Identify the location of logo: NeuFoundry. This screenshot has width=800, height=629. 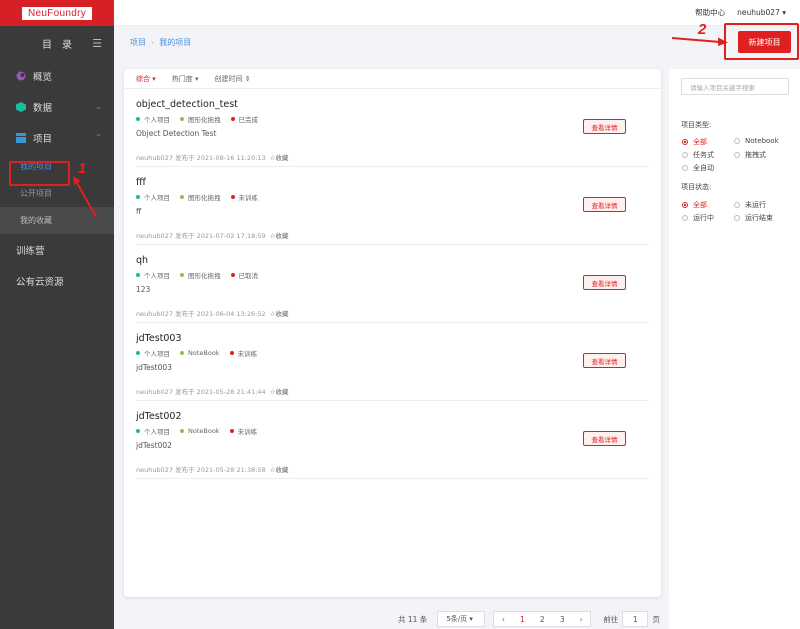
(57, 13).